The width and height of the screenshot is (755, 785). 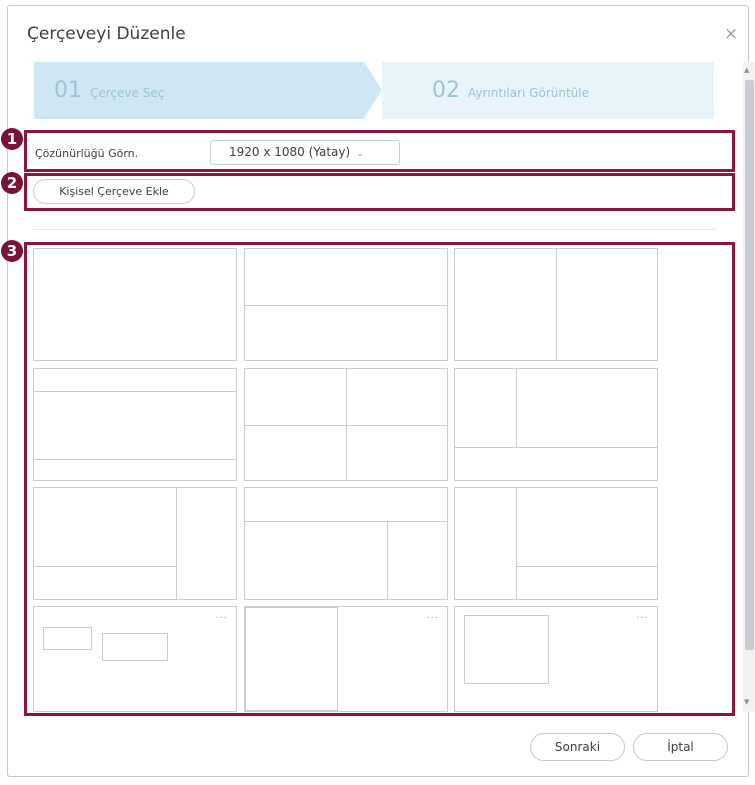 What do you see at coordinates (746, 702) in the screenshot?
I see `scroll-down-icon: ▼` at bounding box center [746, 702].